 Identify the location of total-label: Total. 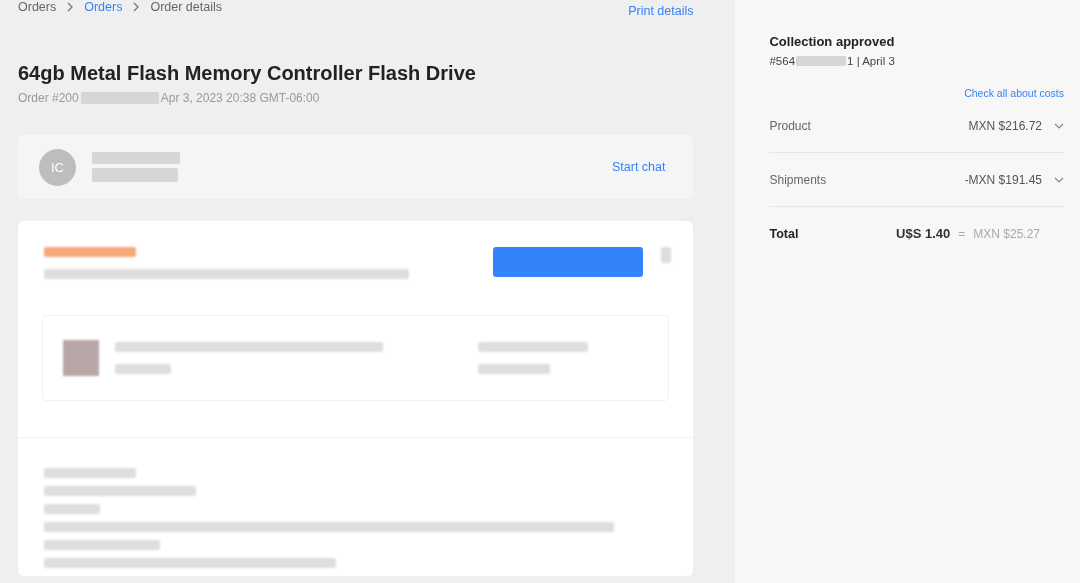
(784, 233).